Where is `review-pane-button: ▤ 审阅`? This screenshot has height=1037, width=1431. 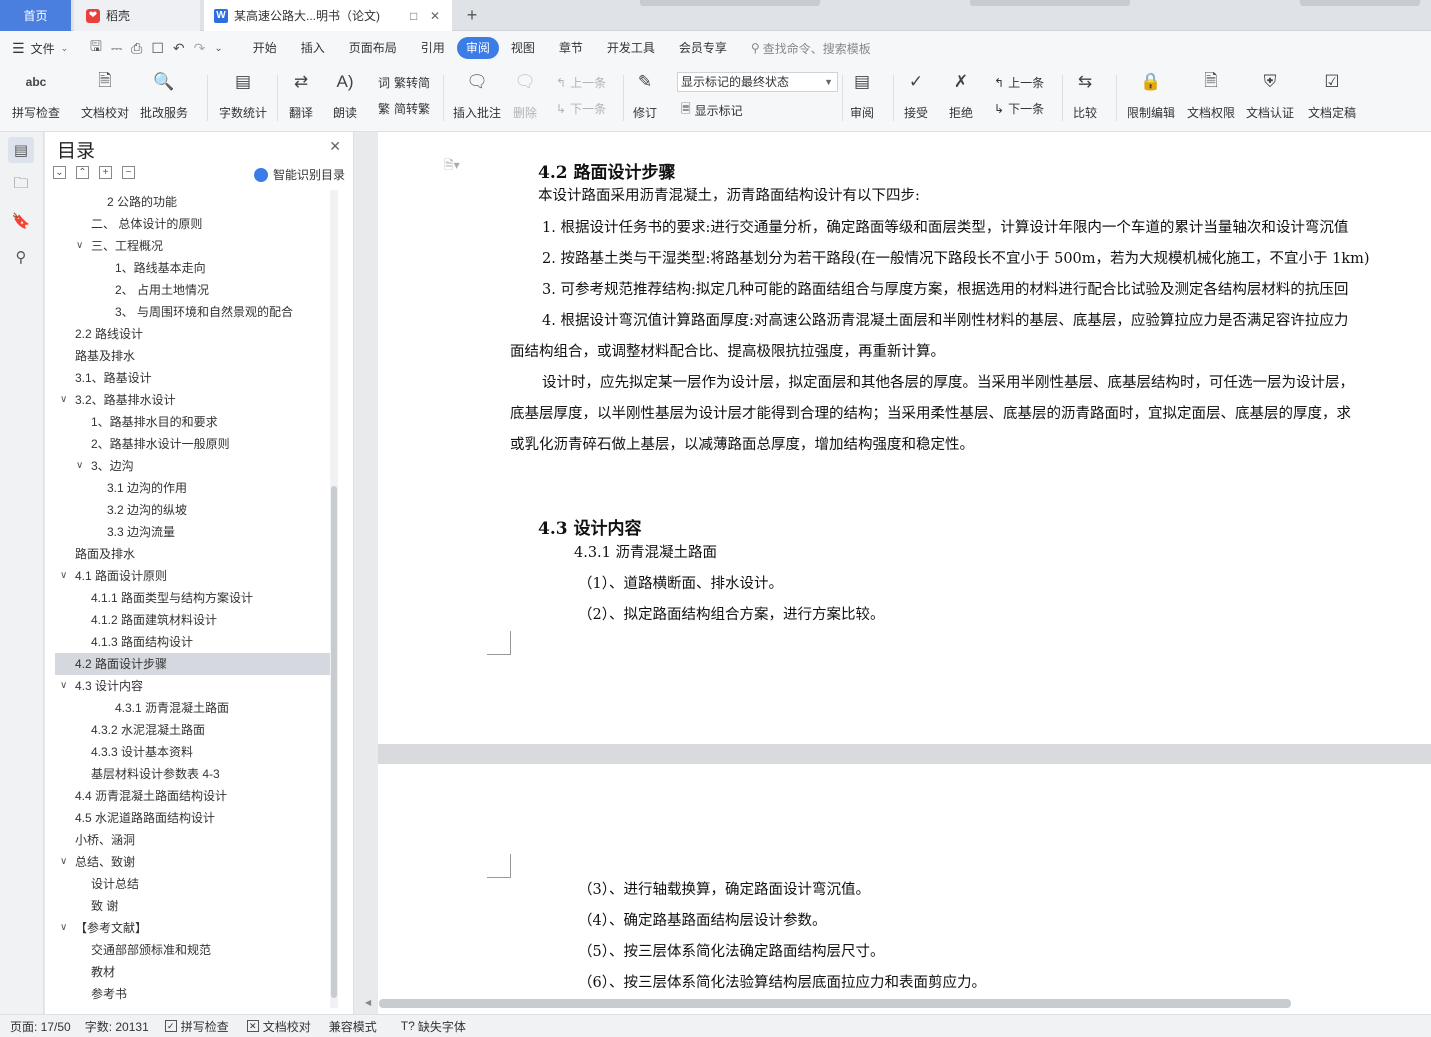 review-pane-button: ▤ 审阅 is located at coordinates (862, 95).